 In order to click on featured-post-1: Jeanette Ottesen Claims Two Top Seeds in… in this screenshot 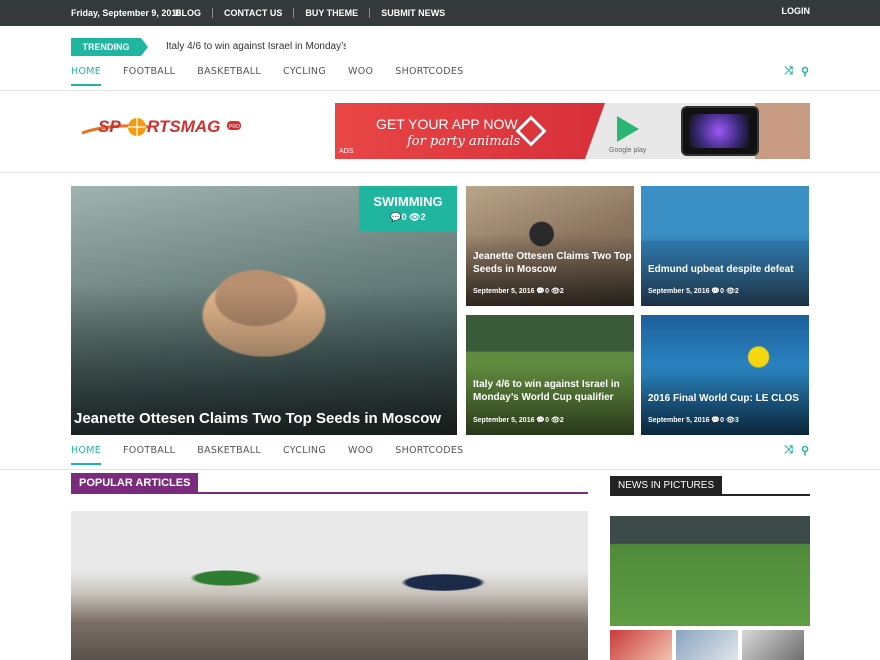, I will do `click(550, 246)`.